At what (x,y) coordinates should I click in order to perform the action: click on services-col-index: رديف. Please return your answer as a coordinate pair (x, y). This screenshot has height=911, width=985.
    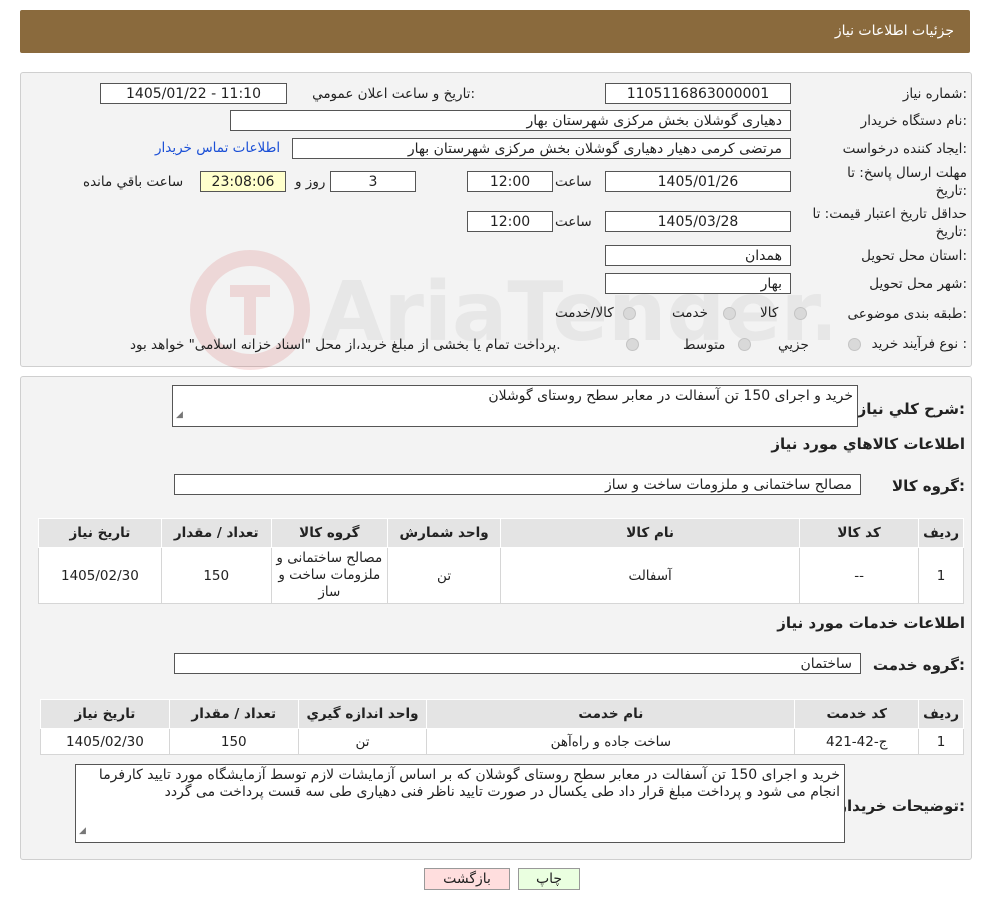
    Looking at the image, I should click on (941, 714).